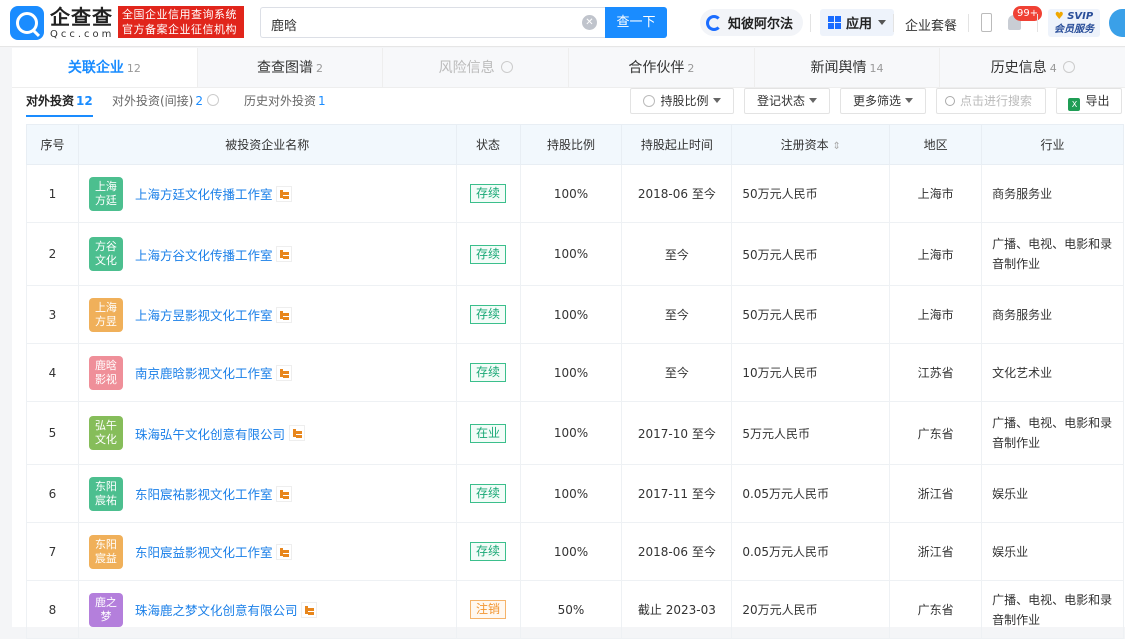  I want to click on capital-cell: 10万元人民币, so click(811, 372).